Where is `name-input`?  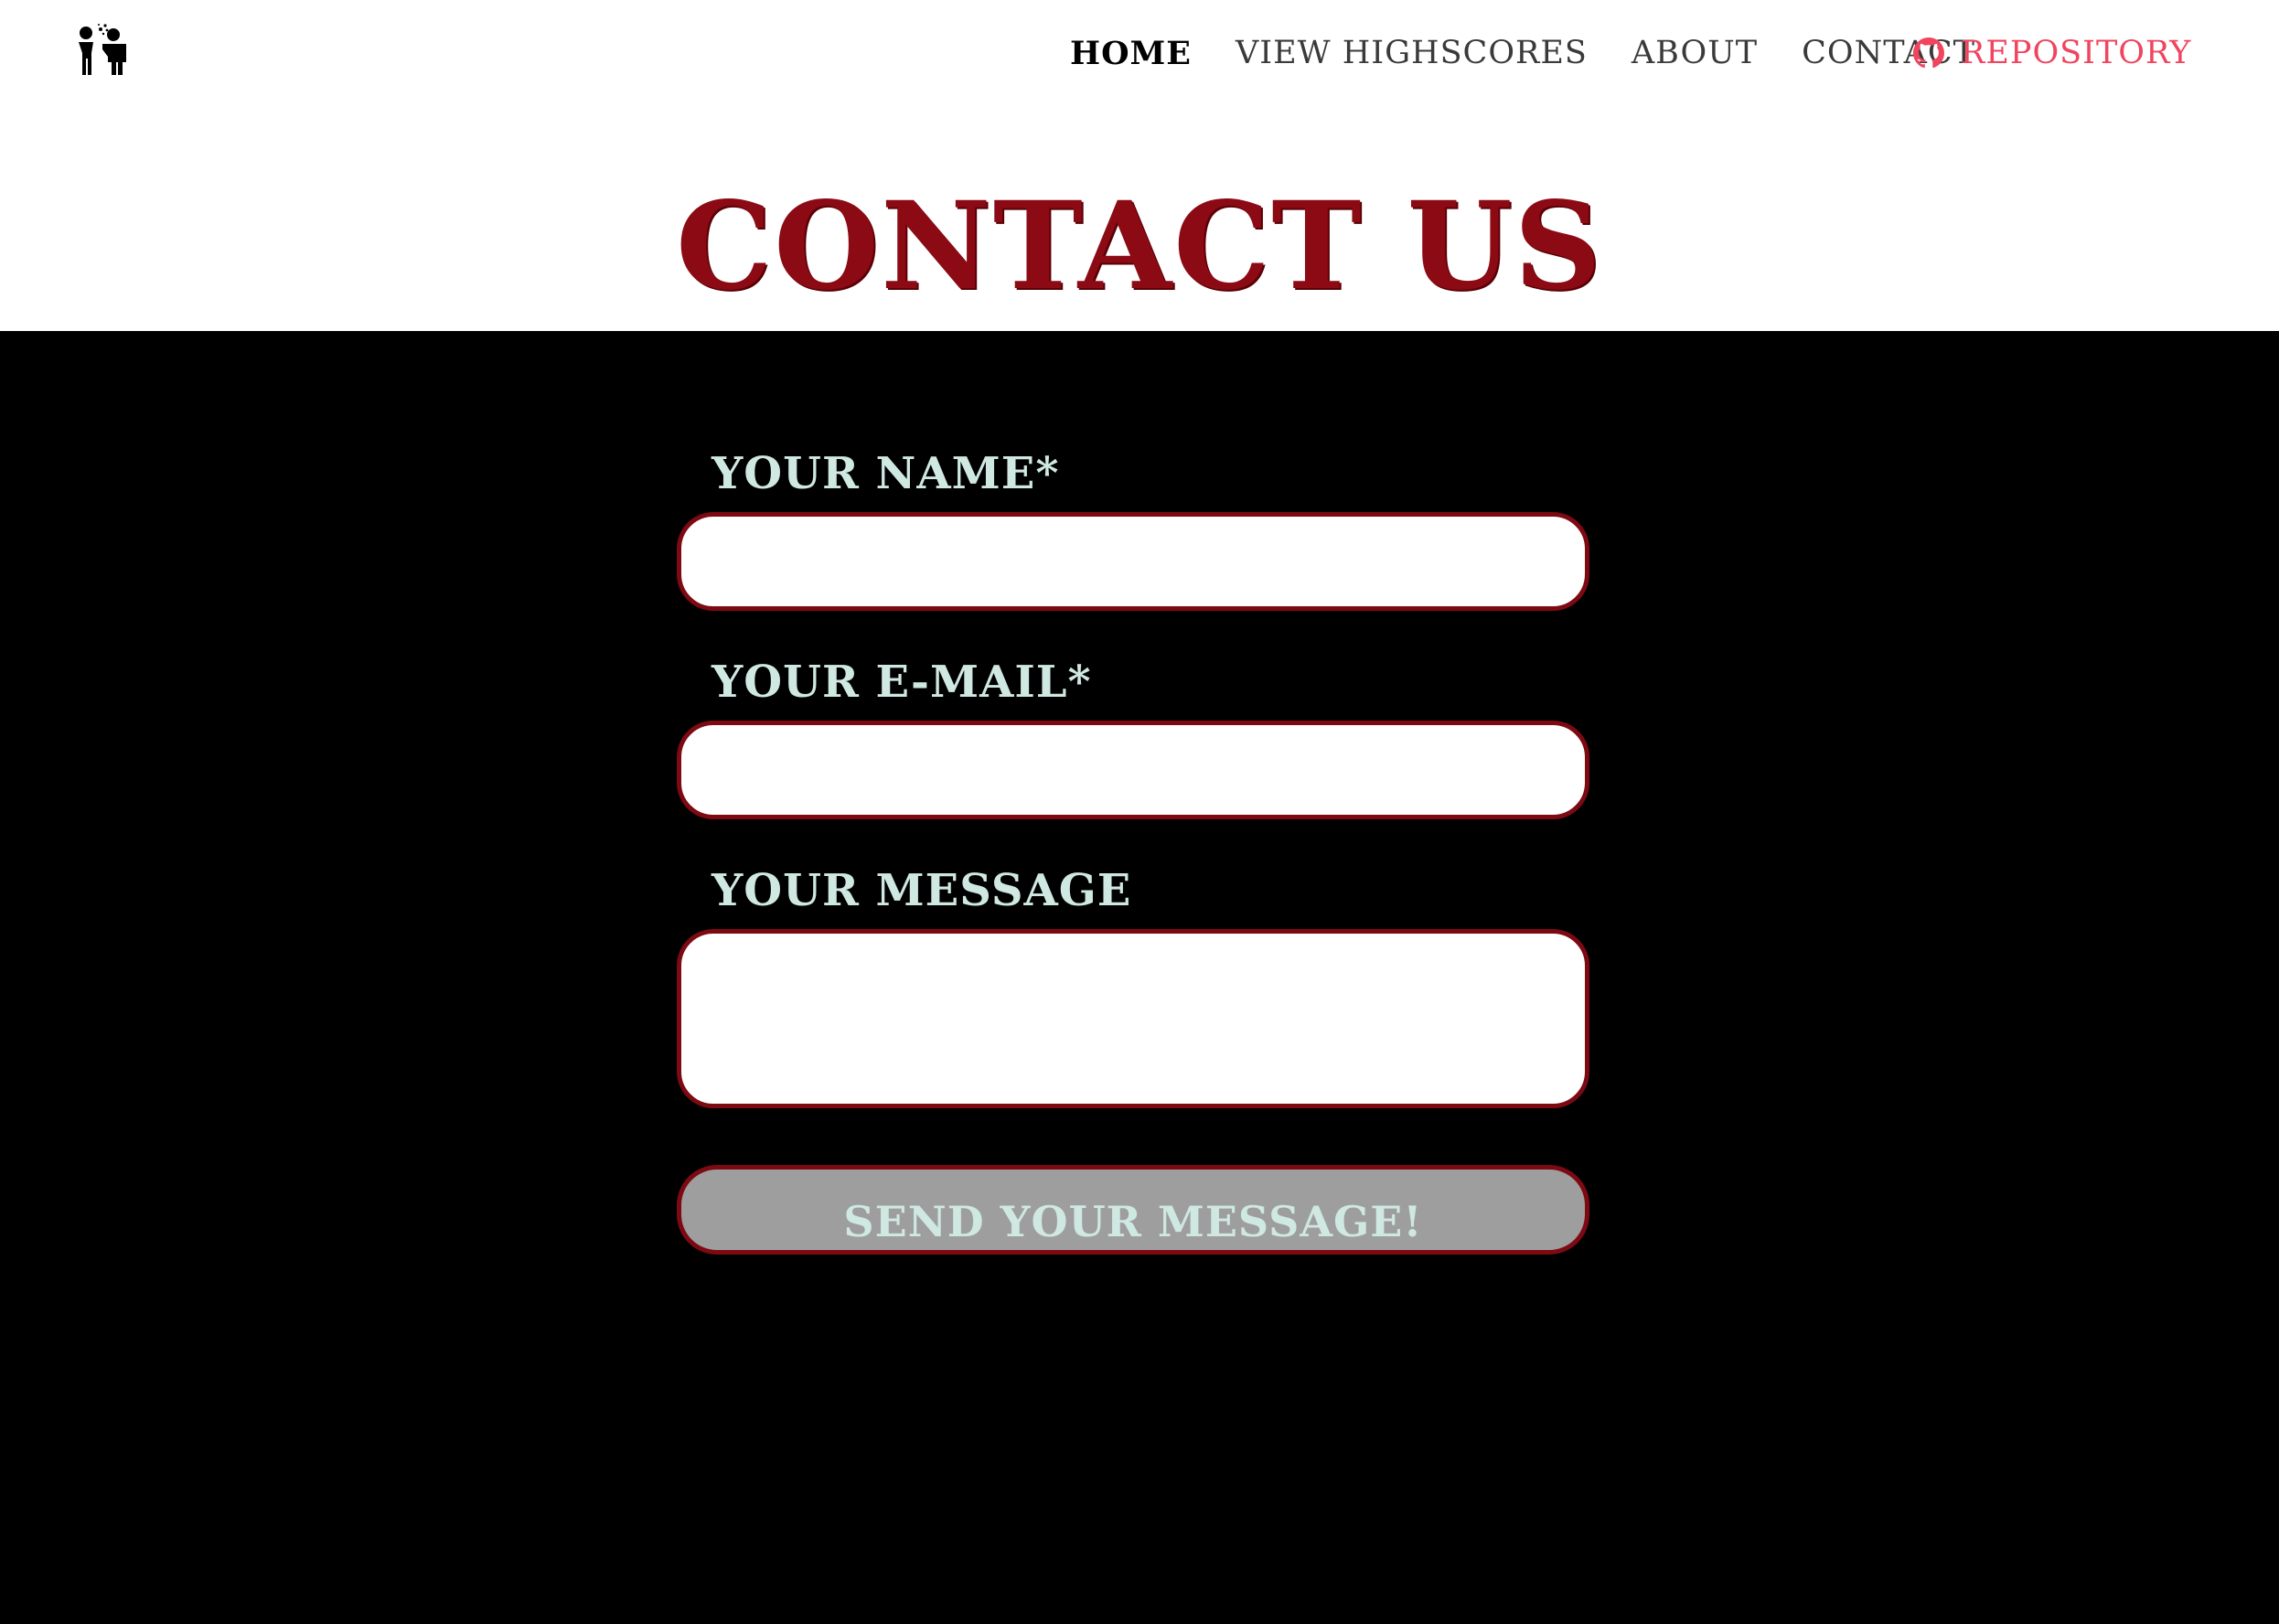 name-input is located at coordinates (1133, 561).